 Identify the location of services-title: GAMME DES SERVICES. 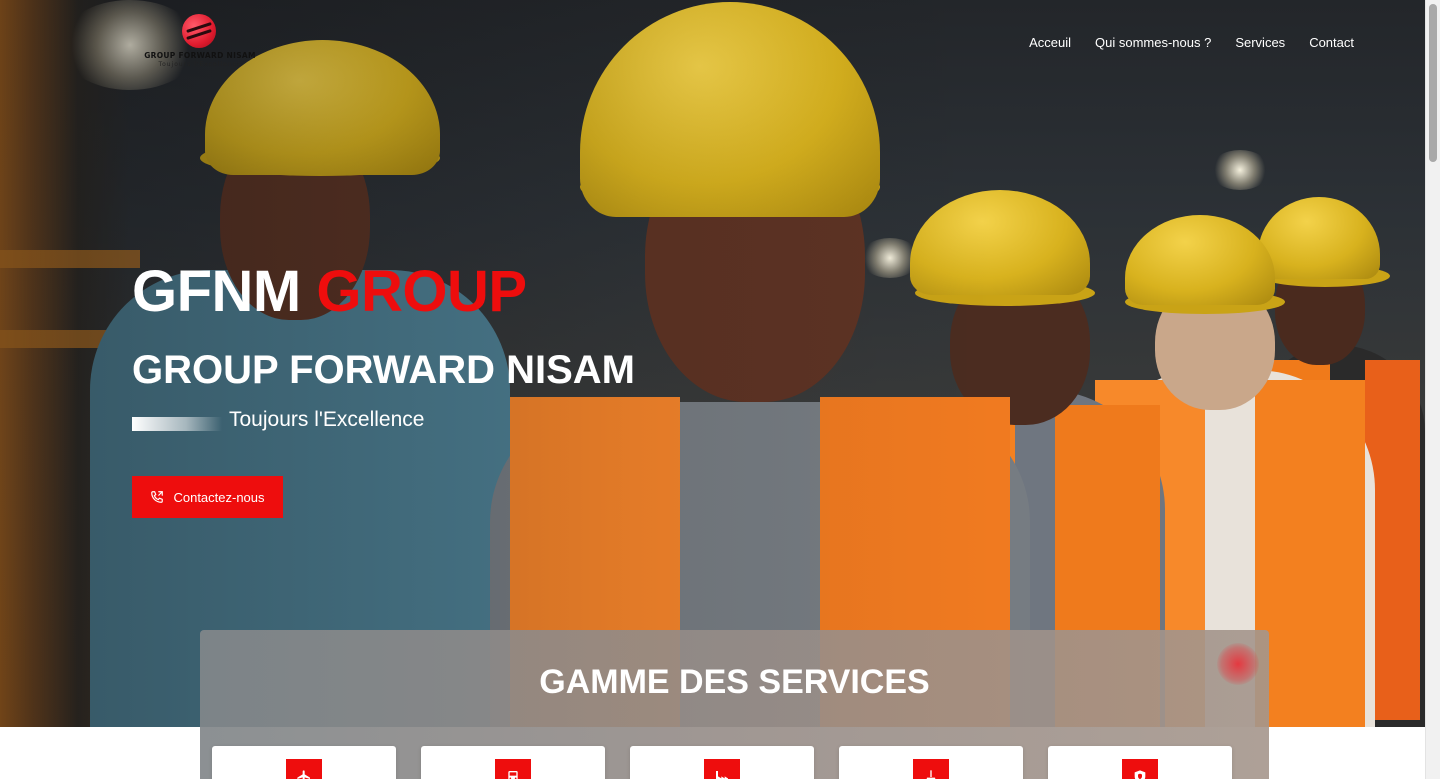
(734, 682).